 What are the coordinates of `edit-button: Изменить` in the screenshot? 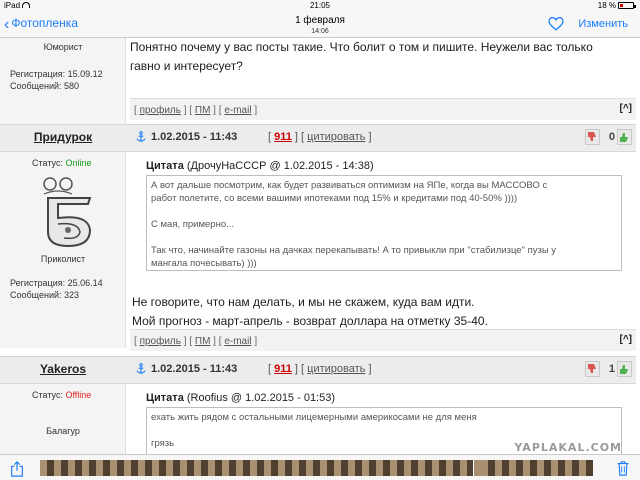 It's located at (603, 24).